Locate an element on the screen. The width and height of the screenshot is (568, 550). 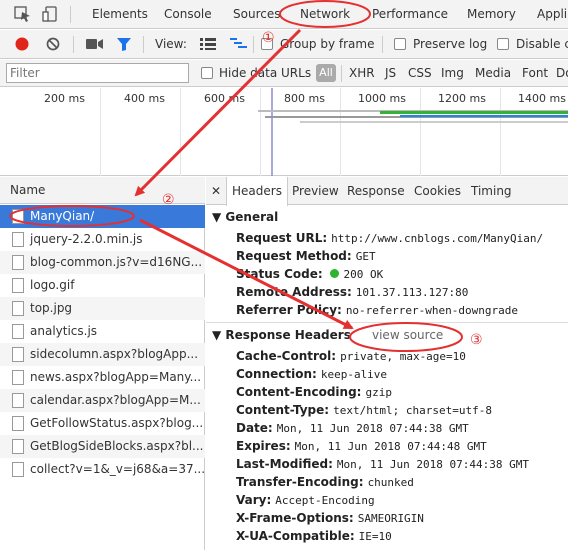
tab-headers: Headers is located at coordinates (257, 191).